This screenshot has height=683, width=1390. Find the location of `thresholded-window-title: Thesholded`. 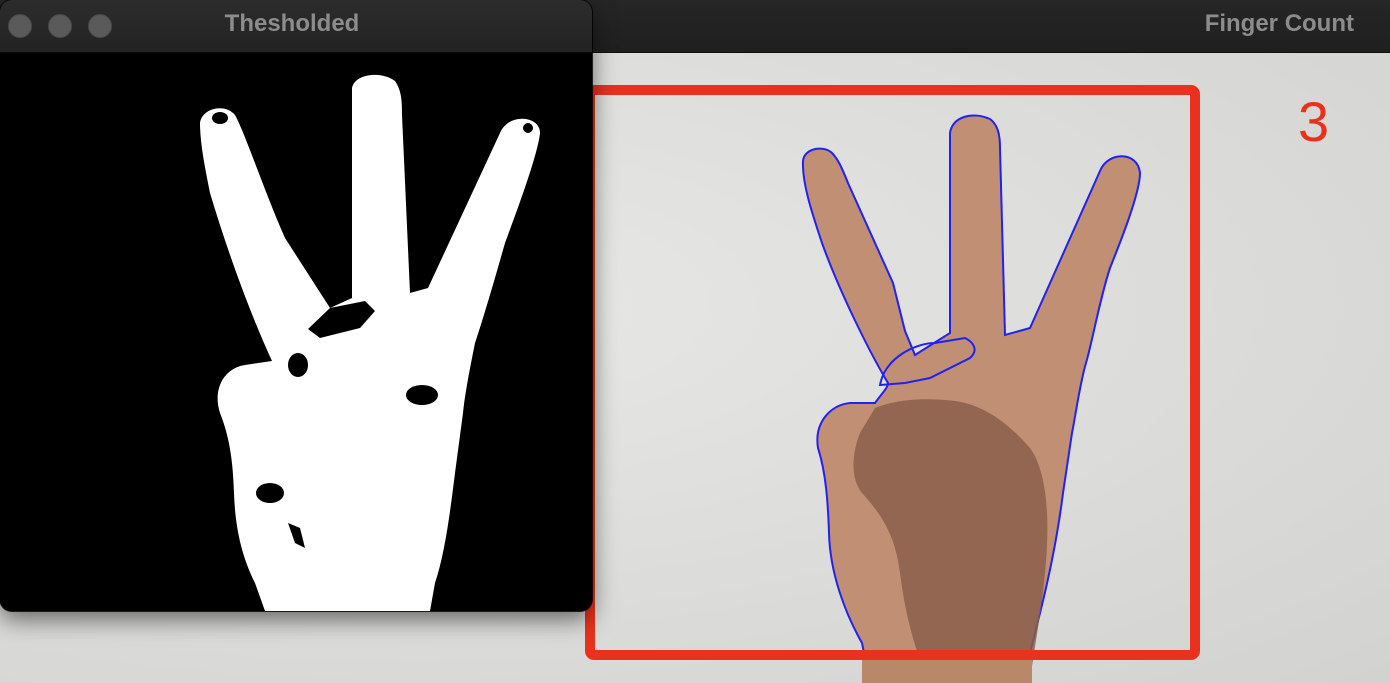

thresholded-window-title: Thesholded is located at coordinates (292, 23).